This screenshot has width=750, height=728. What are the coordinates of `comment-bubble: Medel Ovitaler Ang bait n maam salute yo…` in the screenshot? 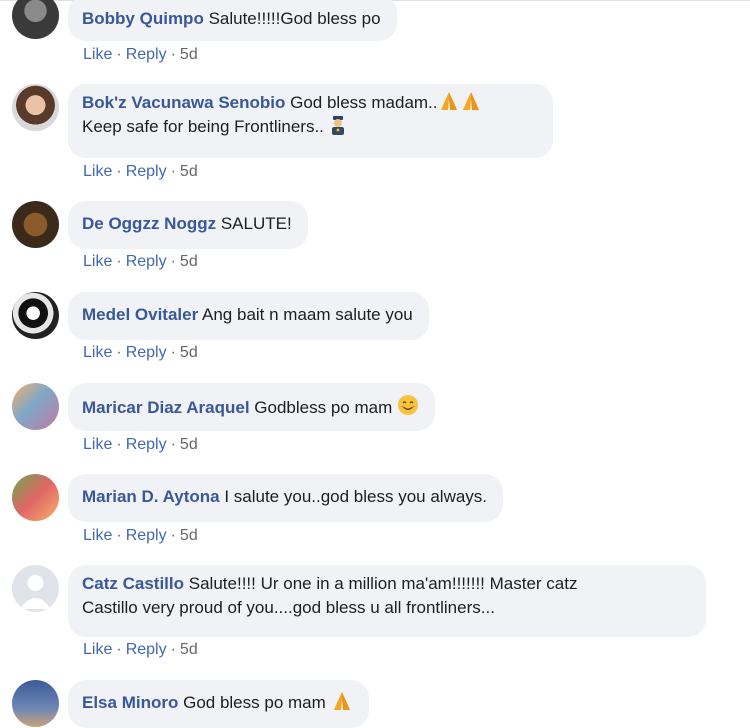 It's located at (248, 316).